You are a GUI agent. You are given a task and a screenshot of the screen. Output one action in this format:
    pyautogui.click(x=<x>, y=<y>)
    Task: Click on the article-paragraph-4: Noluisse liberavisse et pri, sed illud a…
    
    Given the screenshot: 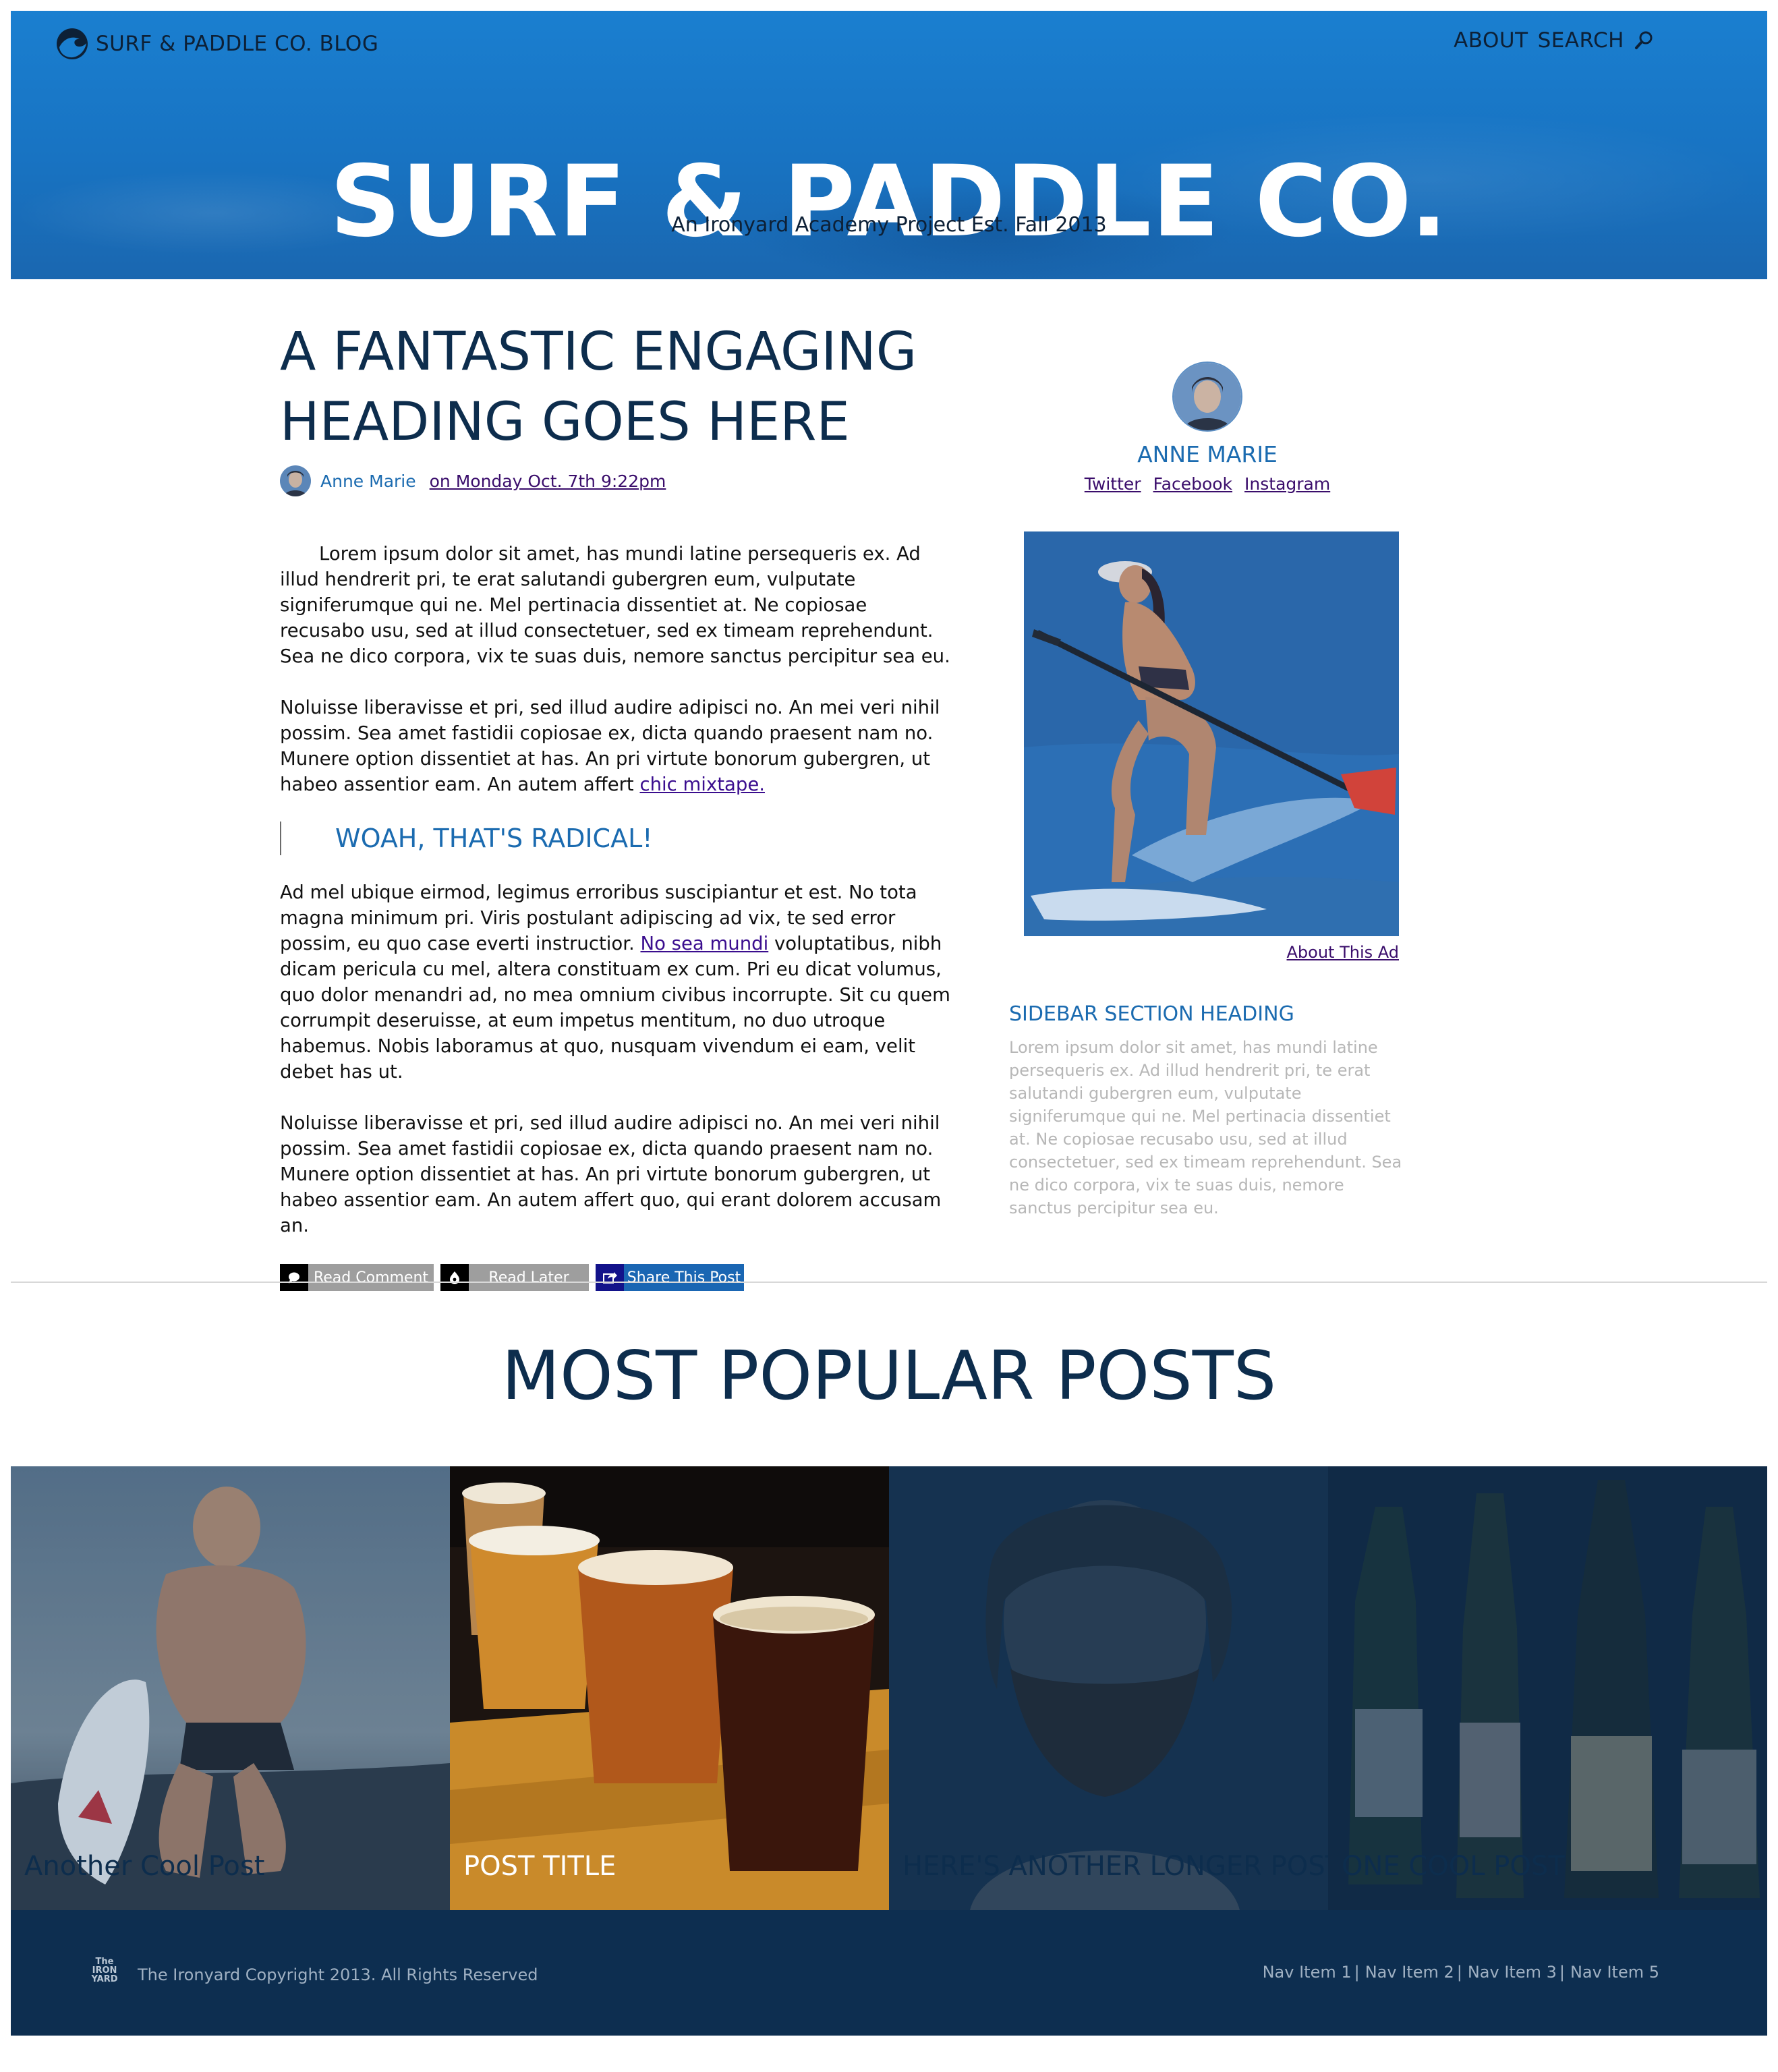 What is the action you would take?
    pyautogui.click(x=611, y=1174)
    